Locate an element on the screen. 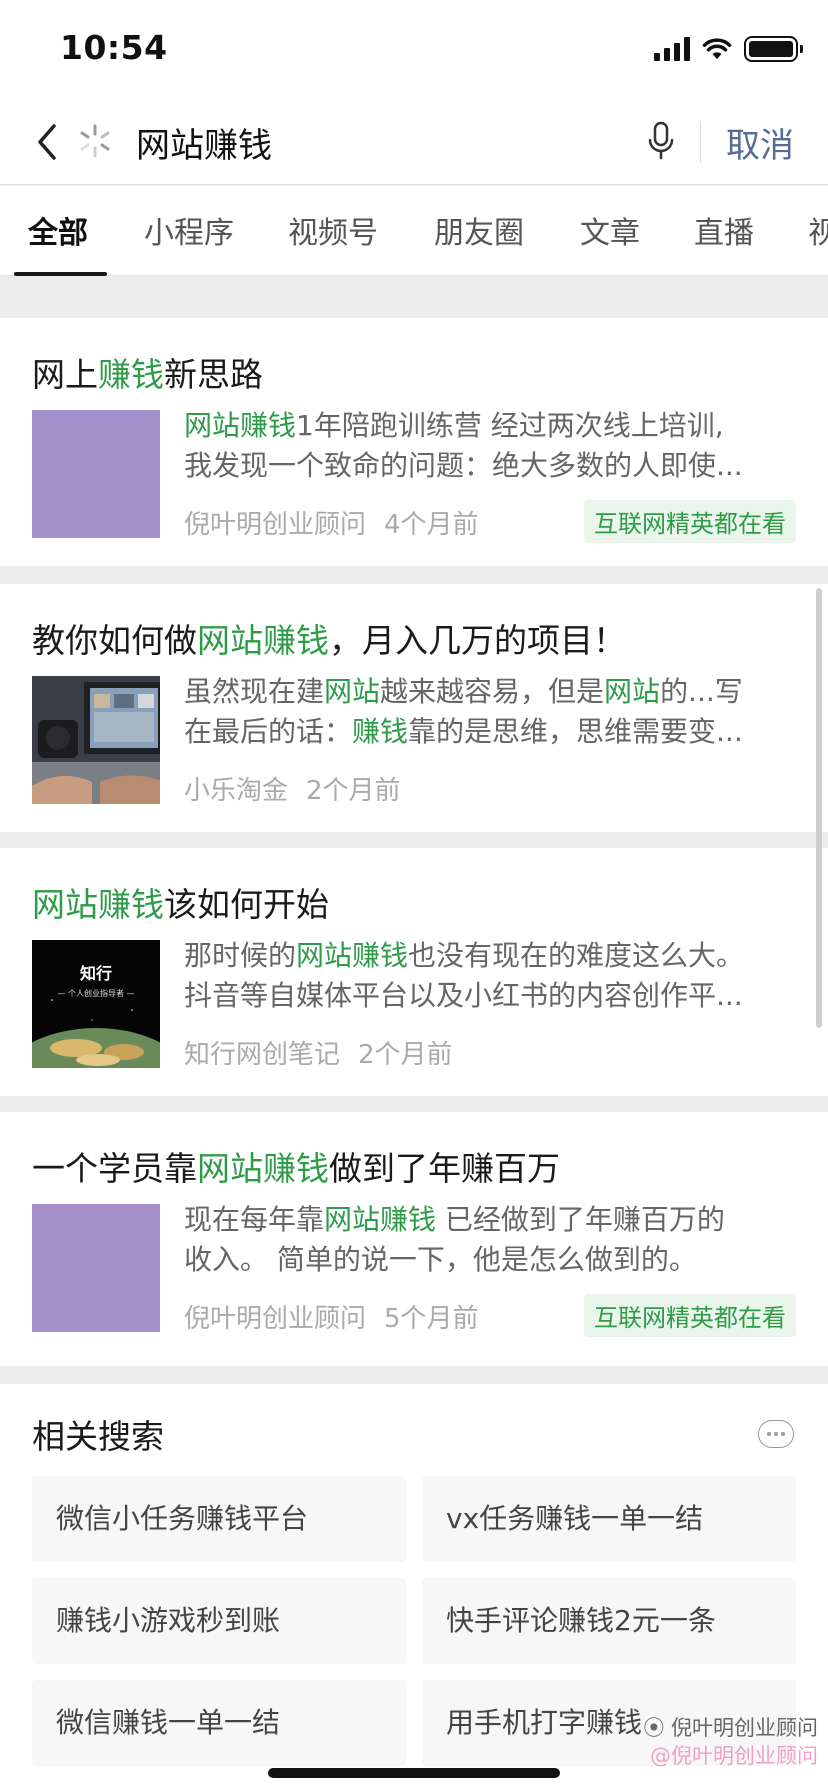 The width and height of the screenshot is (828, 1792). scrollbar is located at coordinates (819, 808).